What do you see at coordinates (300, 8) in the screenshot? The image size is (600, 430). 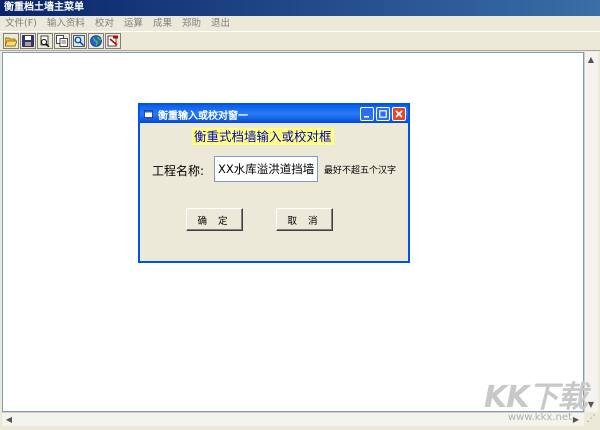 I see `main-window-title: 衡重档土墙主菜单` at bounding box center [300, 8].